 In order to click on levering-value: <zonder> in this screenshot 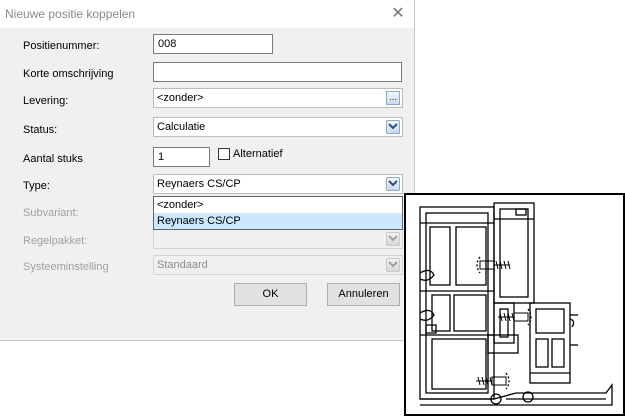, I will do `click(180, 98)`.